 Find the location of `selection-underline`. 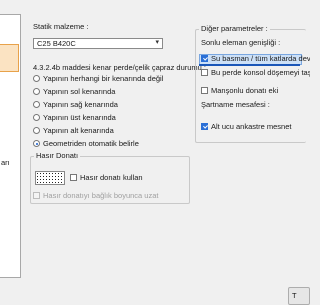

selection-underline is located at coordinates (249, 65).